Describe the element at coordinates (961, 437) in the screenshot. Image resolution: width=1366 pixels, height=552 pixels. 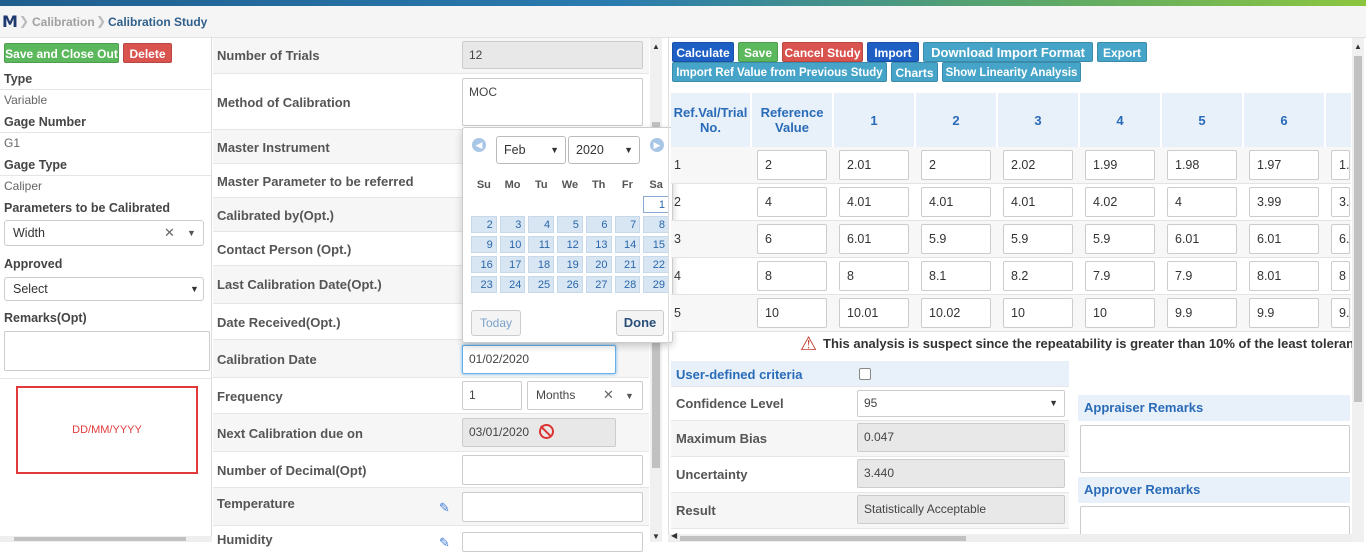
I see `maximum-bias-field: 0.047` at that location.